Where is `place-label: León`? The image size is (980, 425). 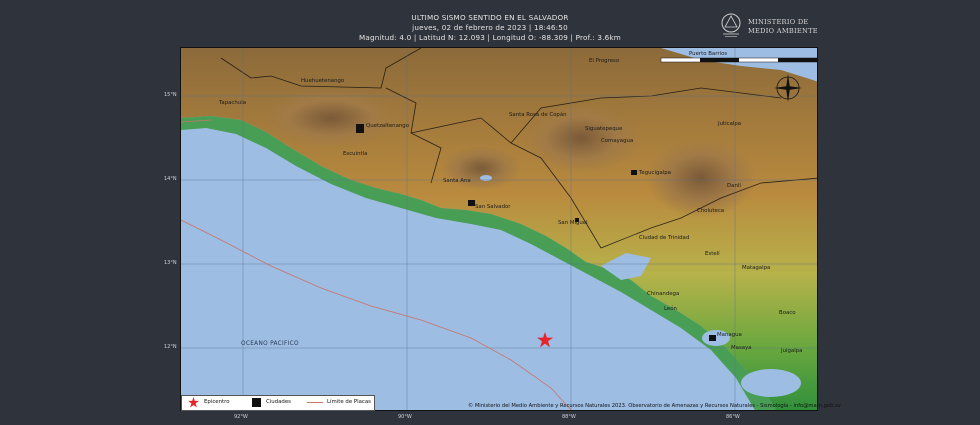 place-label: León is located at coordinates (670, 309).